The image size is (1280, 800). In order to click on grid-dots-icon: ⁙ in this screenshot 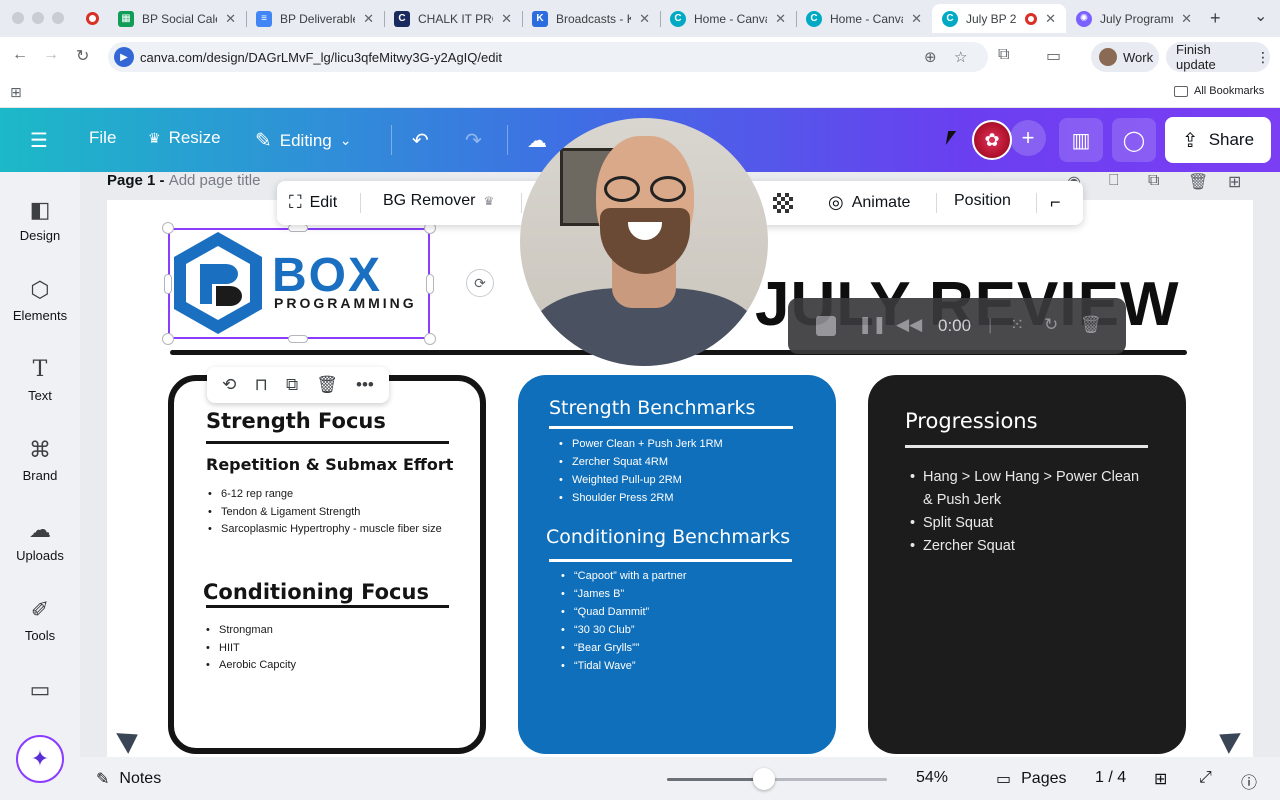, I will do `click(1017, 325)`.